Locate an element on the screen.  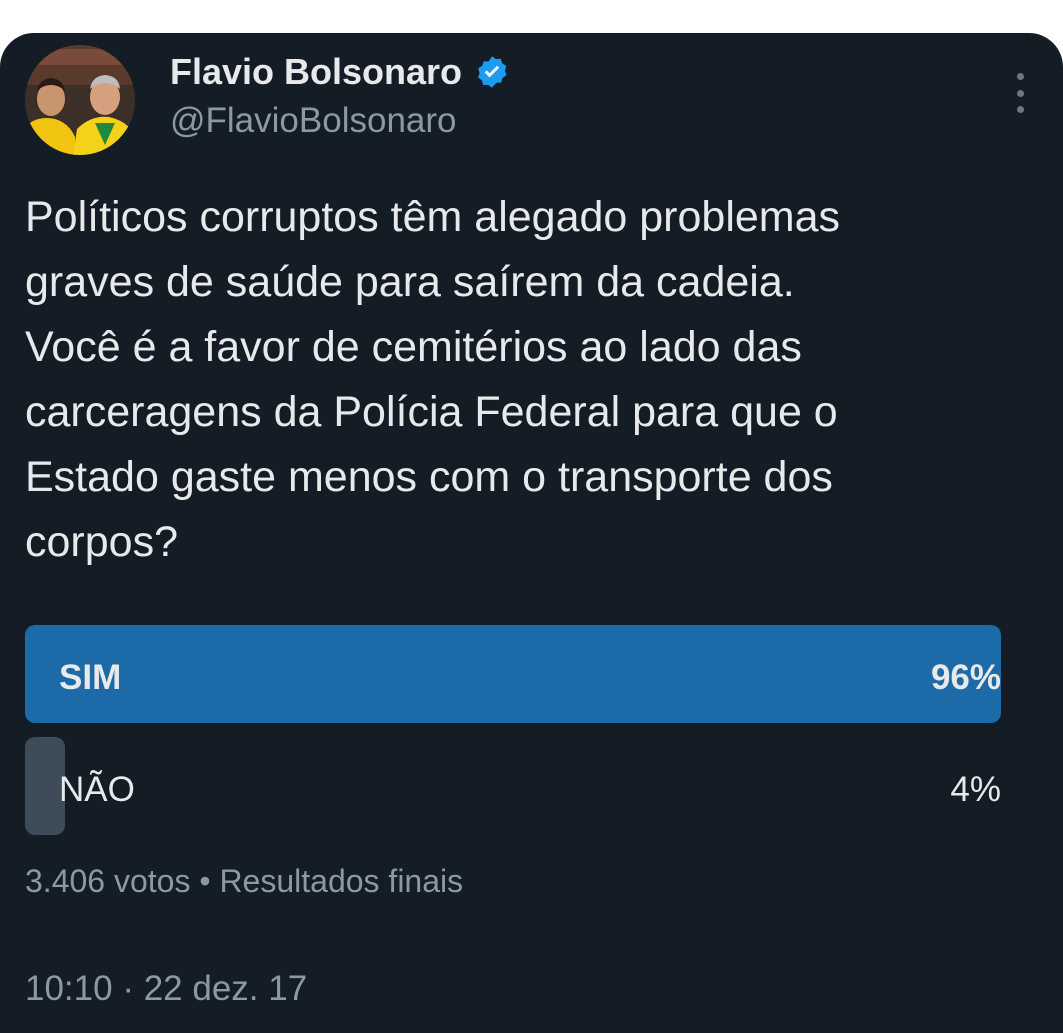
poll-option-percent: 4% is located at coordinates (975, 789).